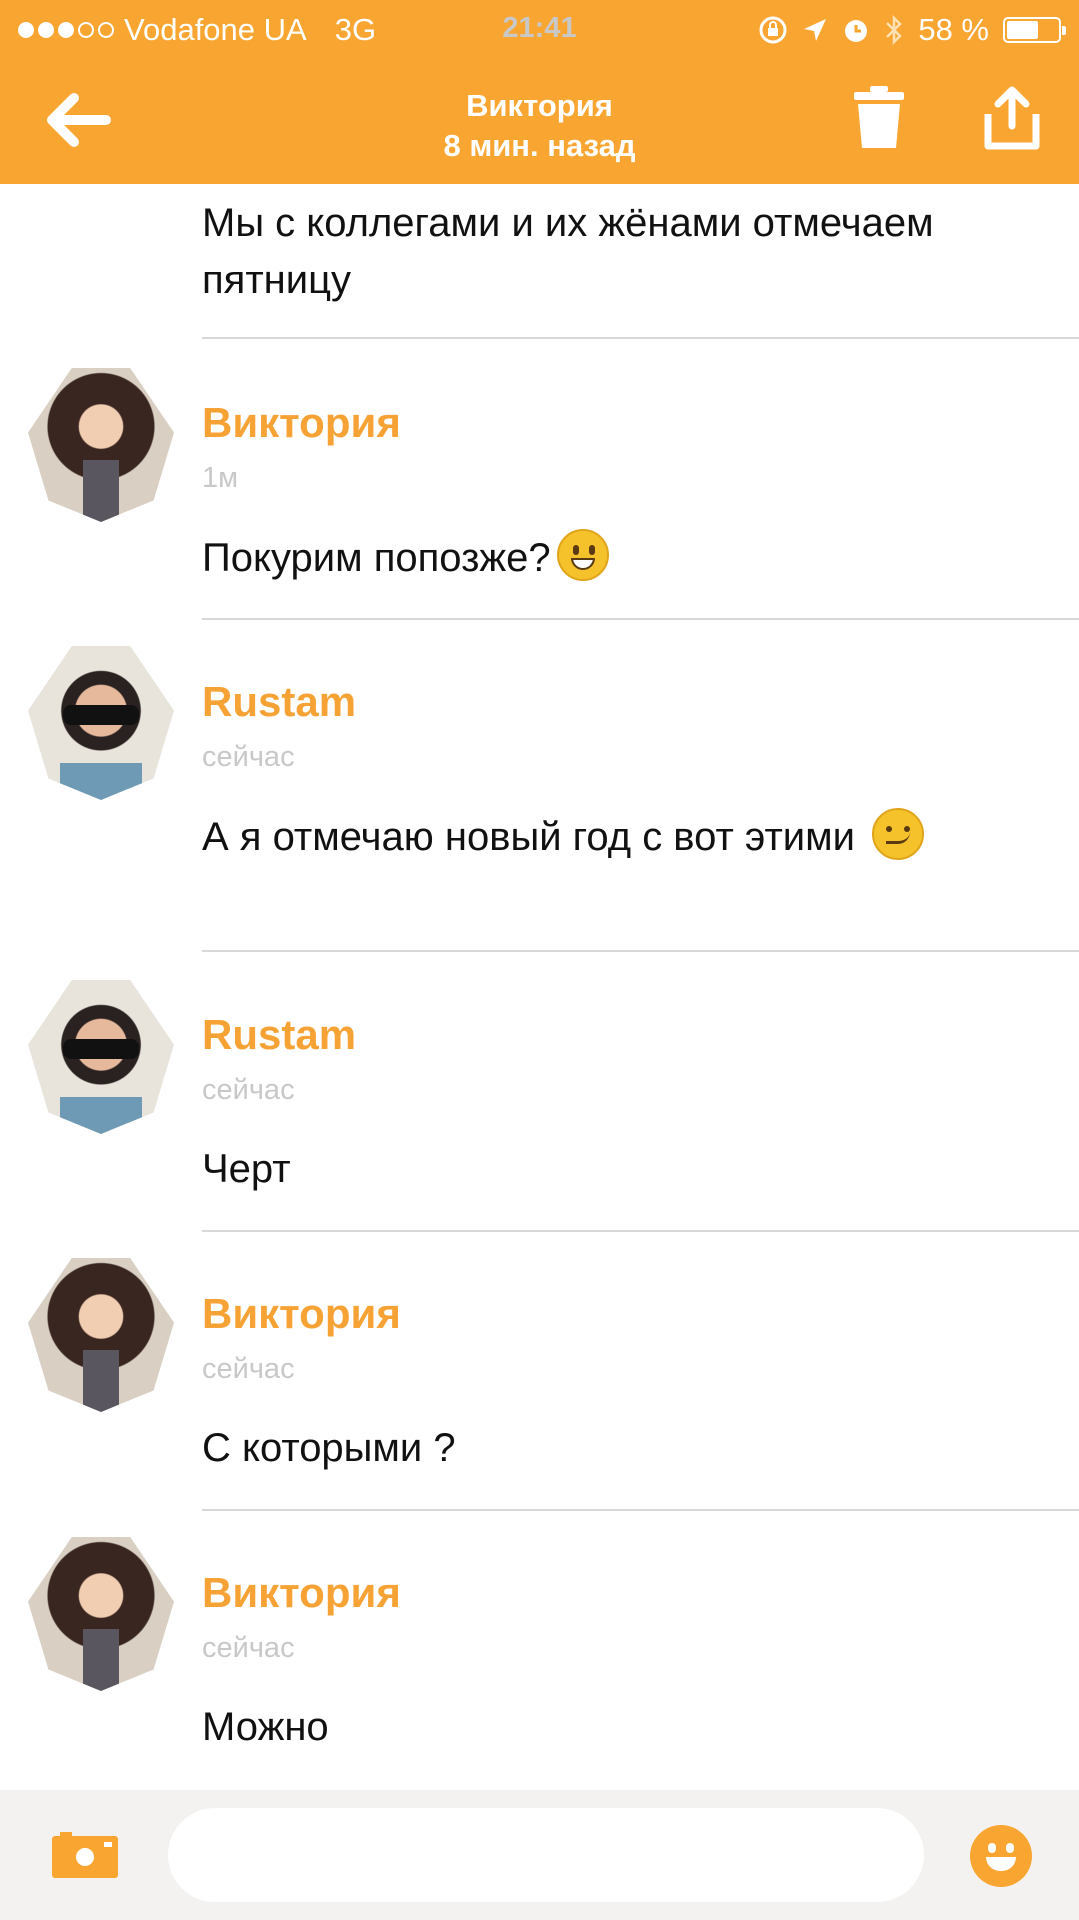 This screenshot has width=1079, height=1920. I want to click on message-text: А я отмечаю новый год с вот этими, so click(528, 837).